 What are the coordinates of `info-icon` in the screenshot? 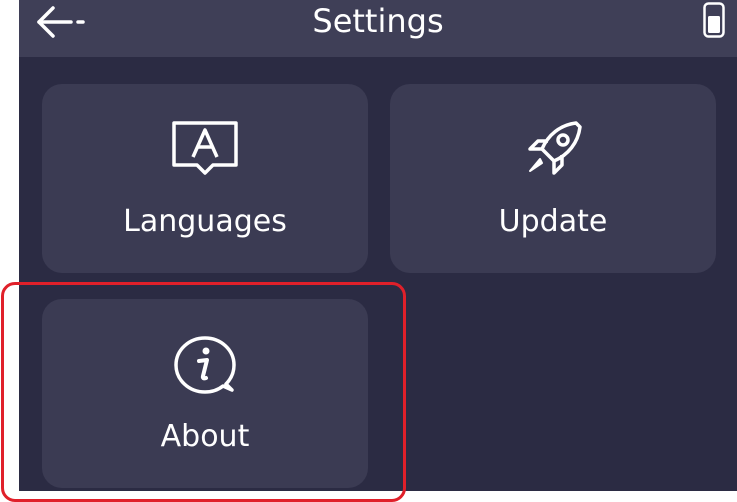 It's located at (205, 366).